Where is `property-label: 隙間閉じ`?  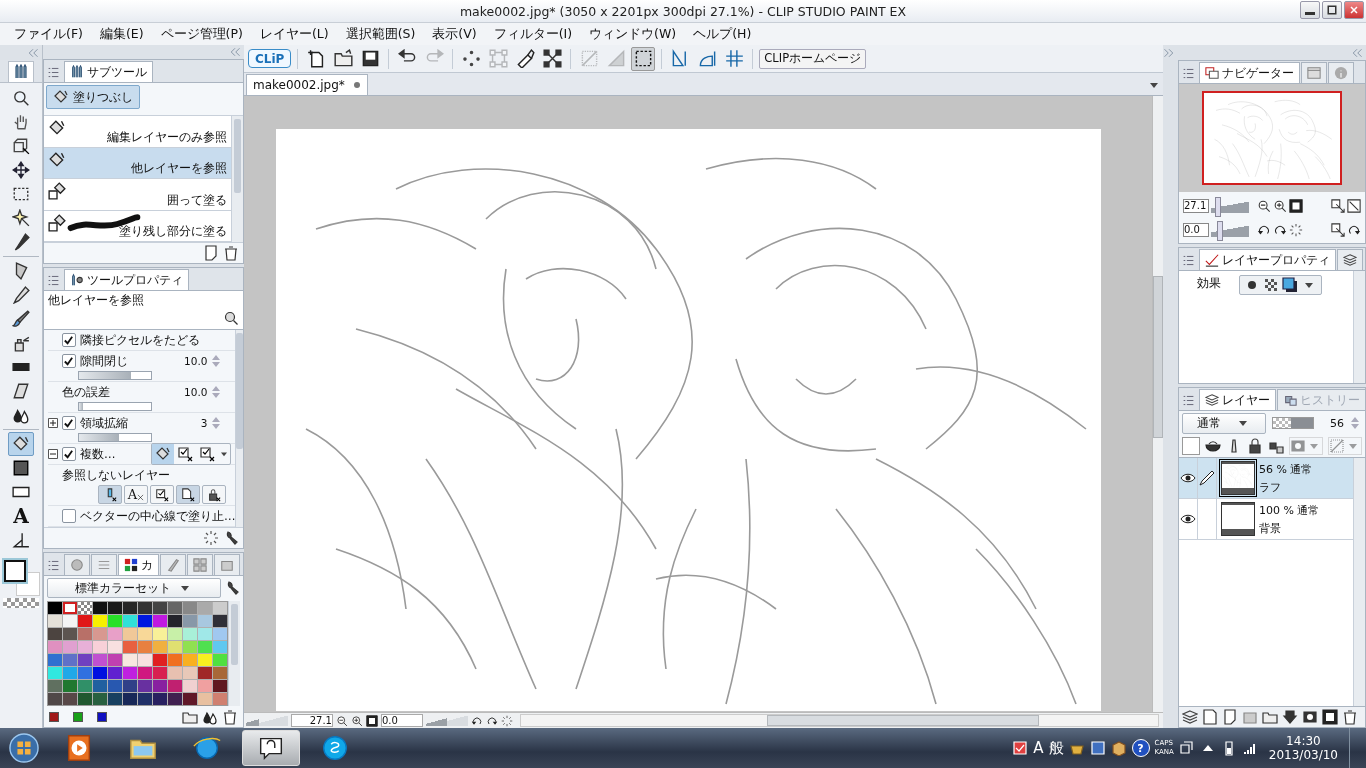 property-label: 隙間閉じ is located at coordinates (103, 361).